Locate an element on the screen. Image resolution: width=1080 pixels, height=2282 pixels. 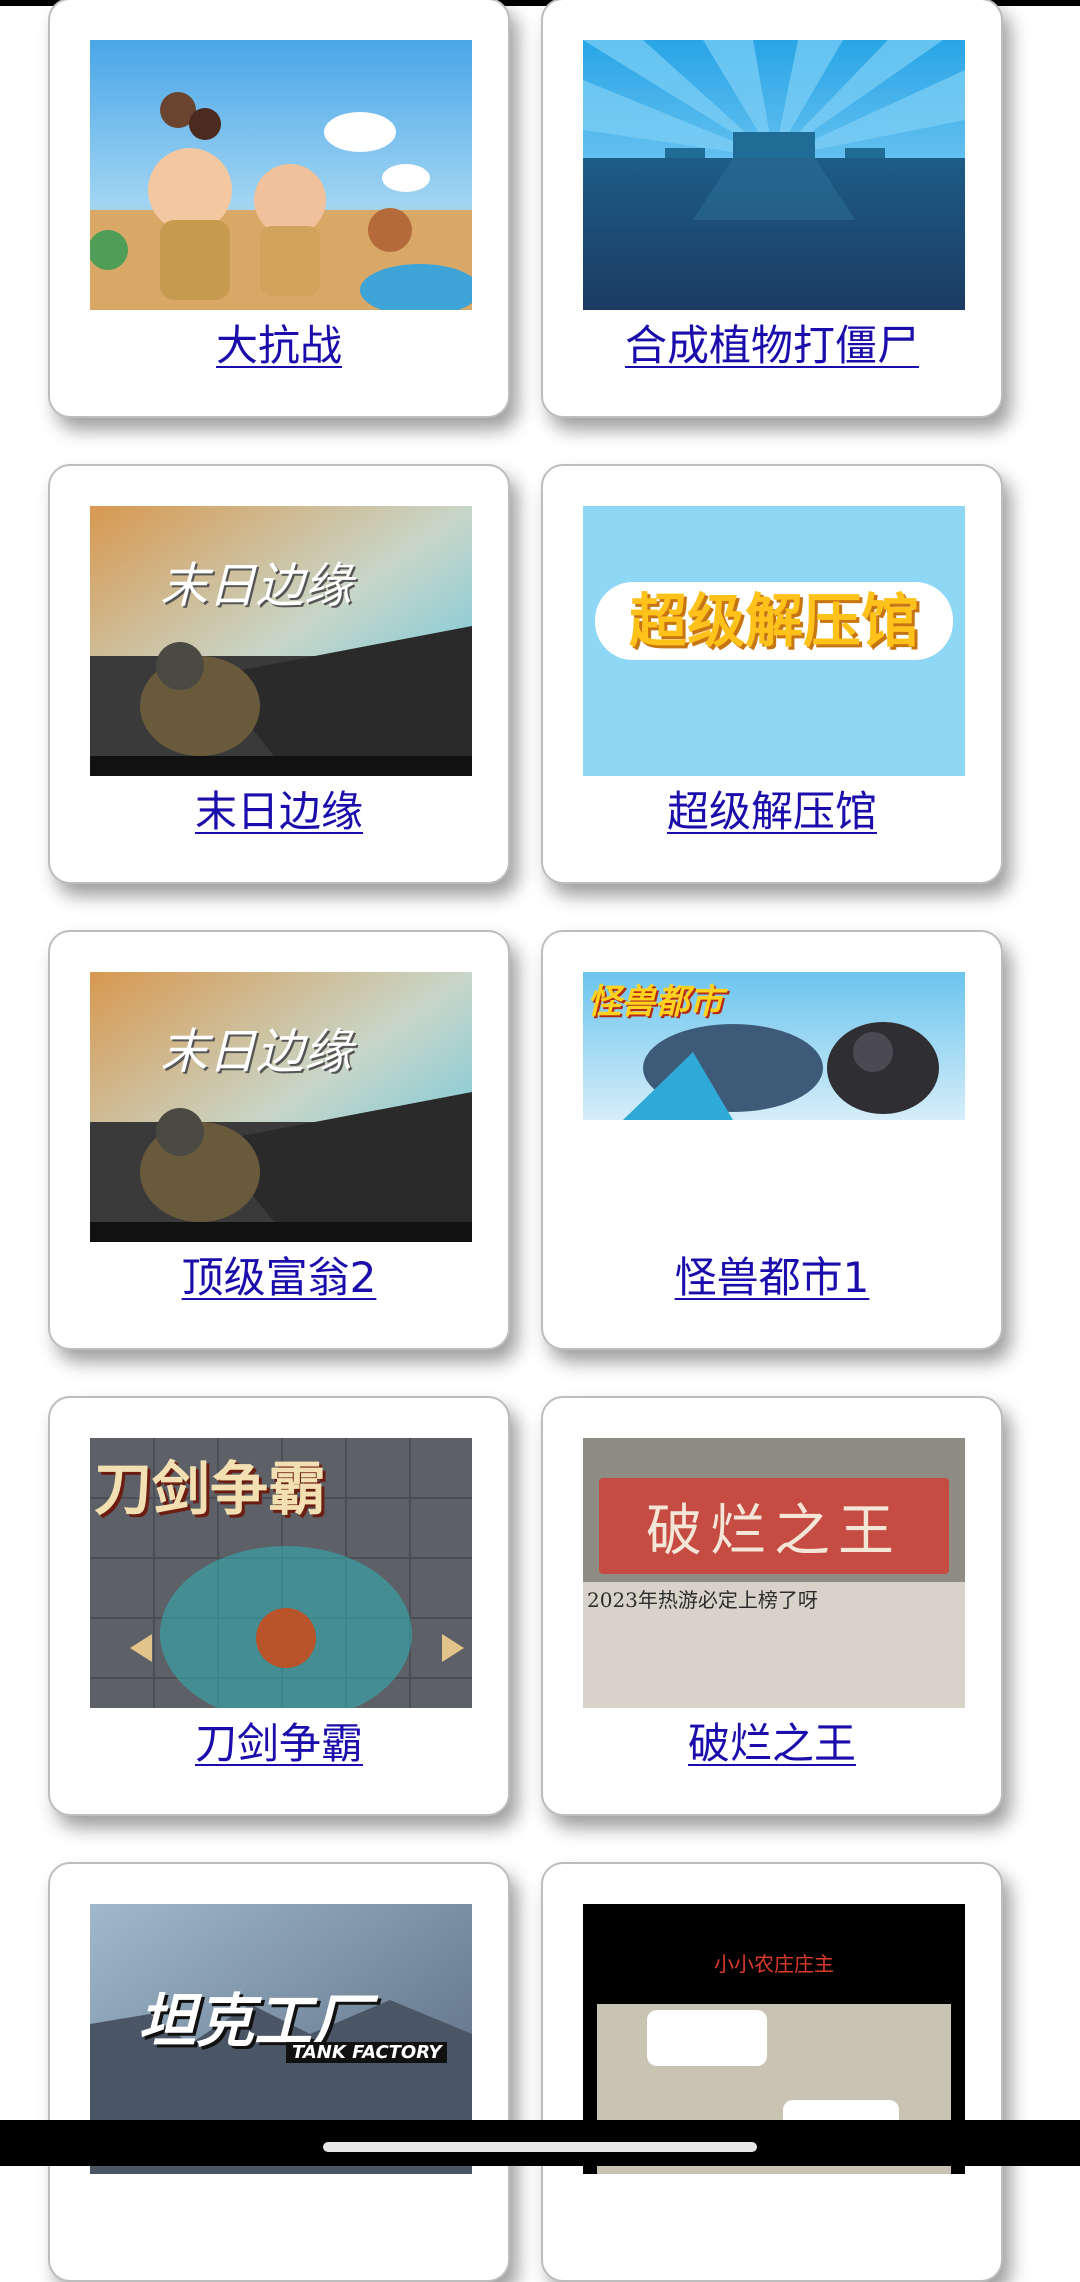
game-title-link: 超级解压馆 is located at coordinates (772, 812).